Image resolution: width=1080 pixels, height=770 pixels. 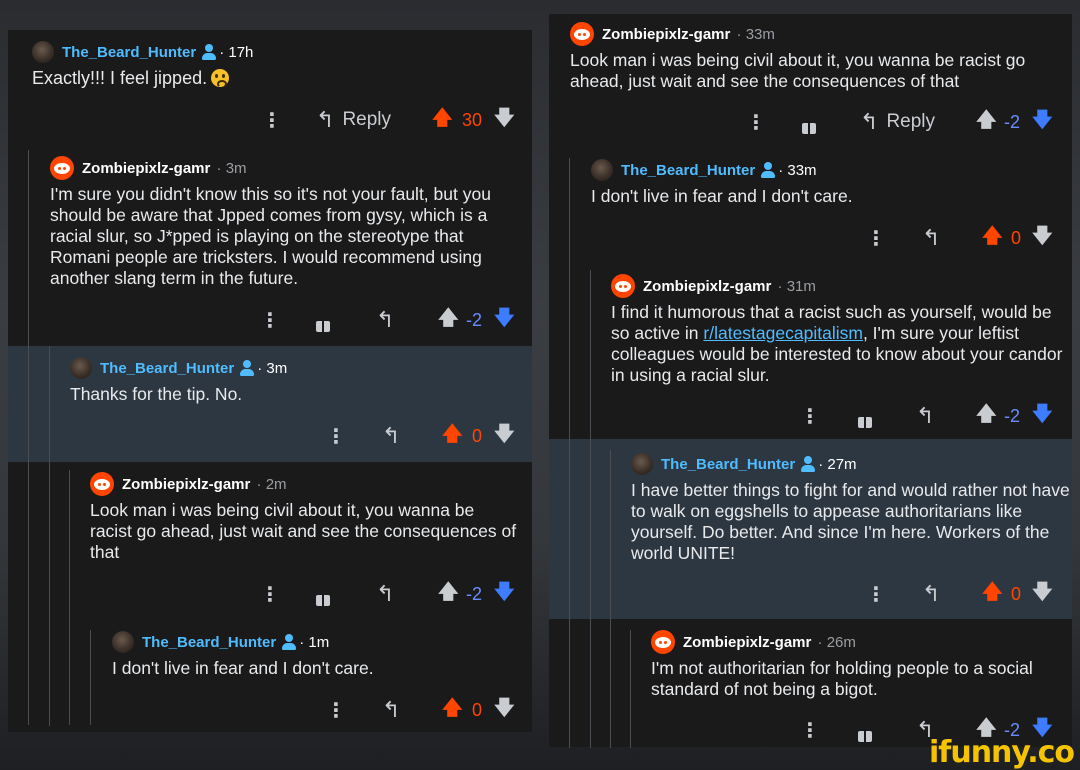 I want to click on timestamp: · 17h, so click(x=236, y=52).